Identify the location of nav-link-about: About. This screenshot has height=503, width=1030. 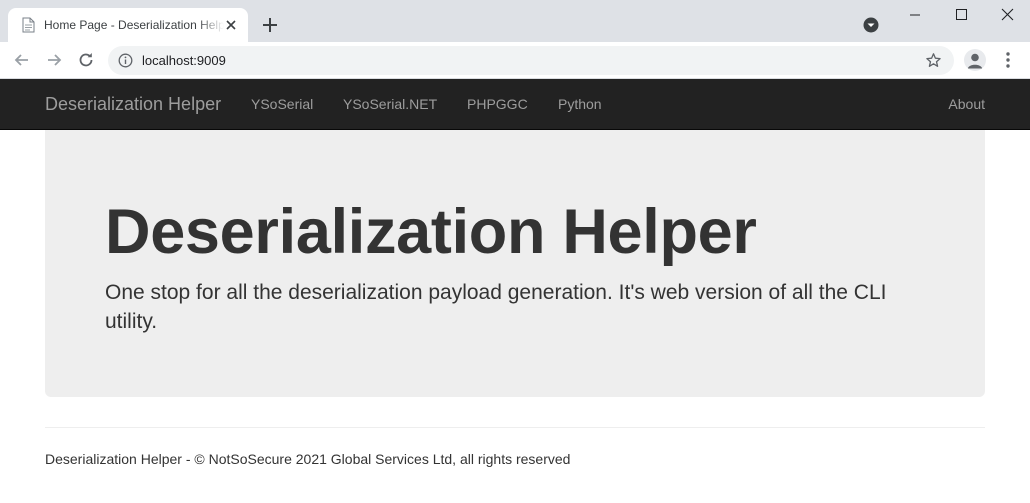
(966, 104).